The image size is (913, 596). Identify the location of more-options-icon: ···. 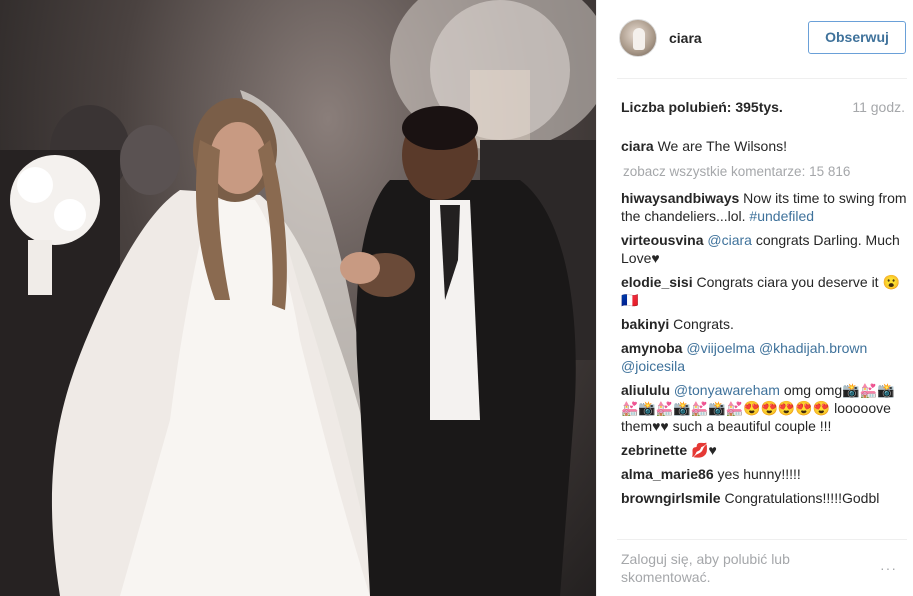
(888, 568).